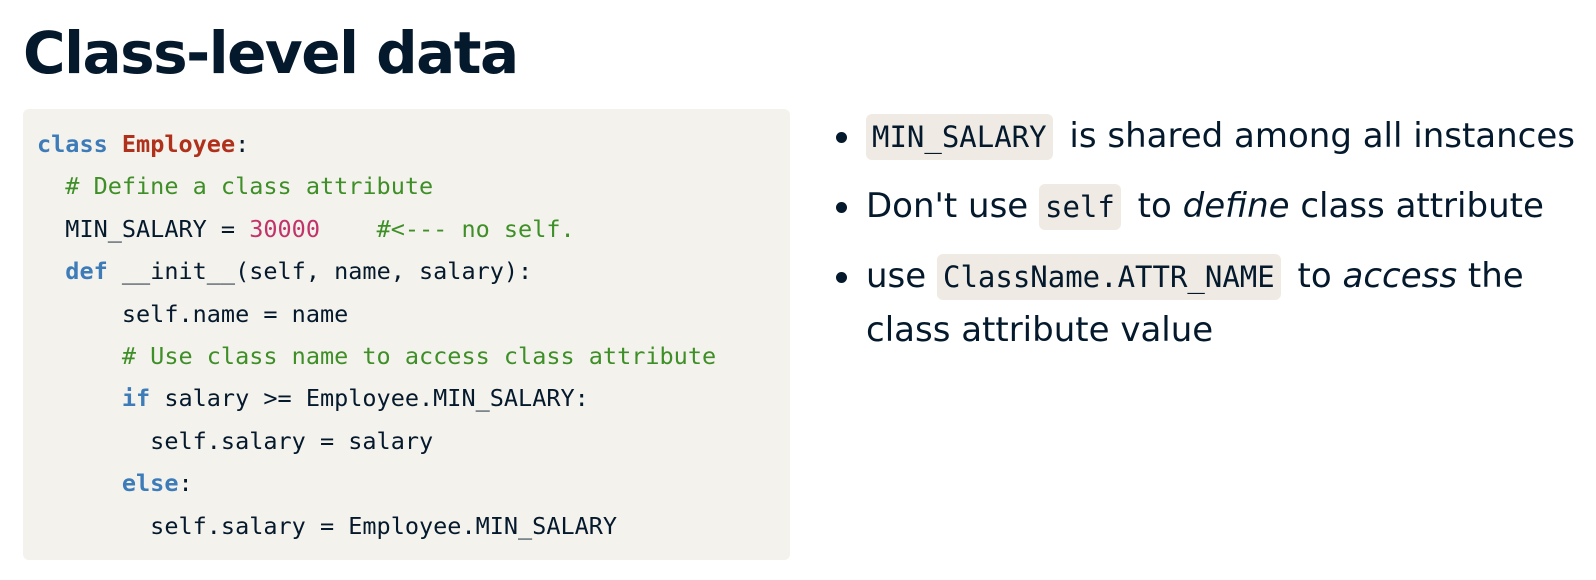 This screenshot has width=1596, height=580. What do you see at coordinates (376, 483) in the screenshot?
I see `code-line: else:` at bounding box center [376, 483].